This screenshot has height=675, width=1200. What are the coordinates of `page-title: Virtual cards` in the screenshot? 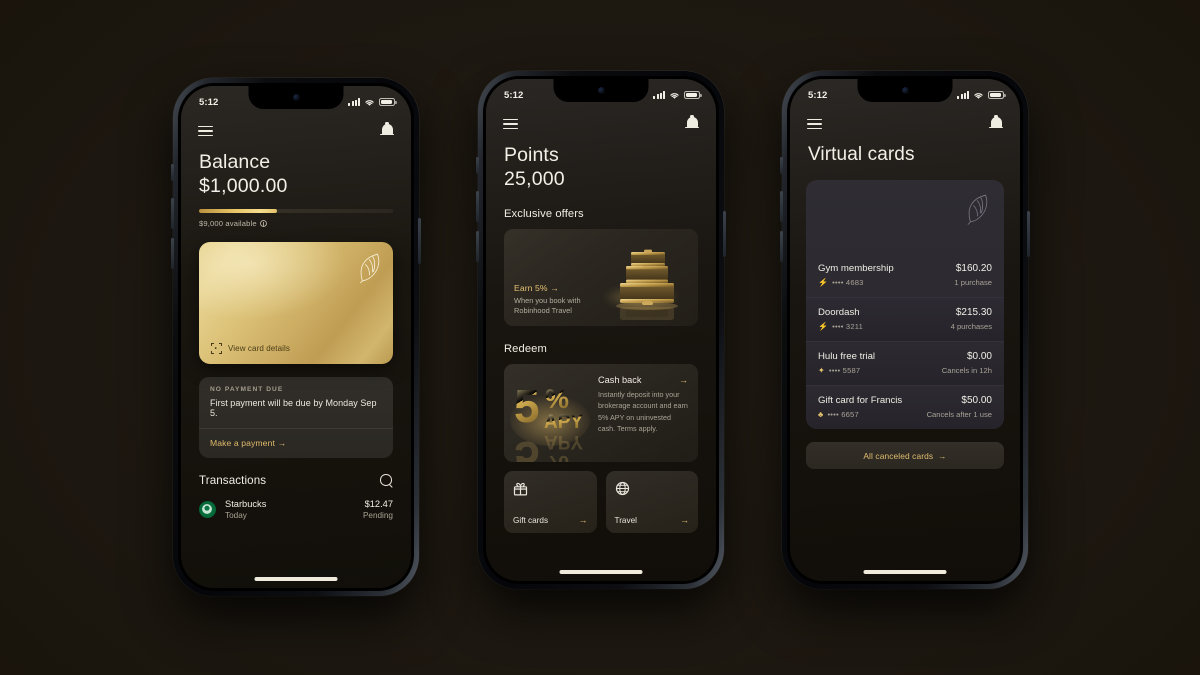 It's located at (861, 154).